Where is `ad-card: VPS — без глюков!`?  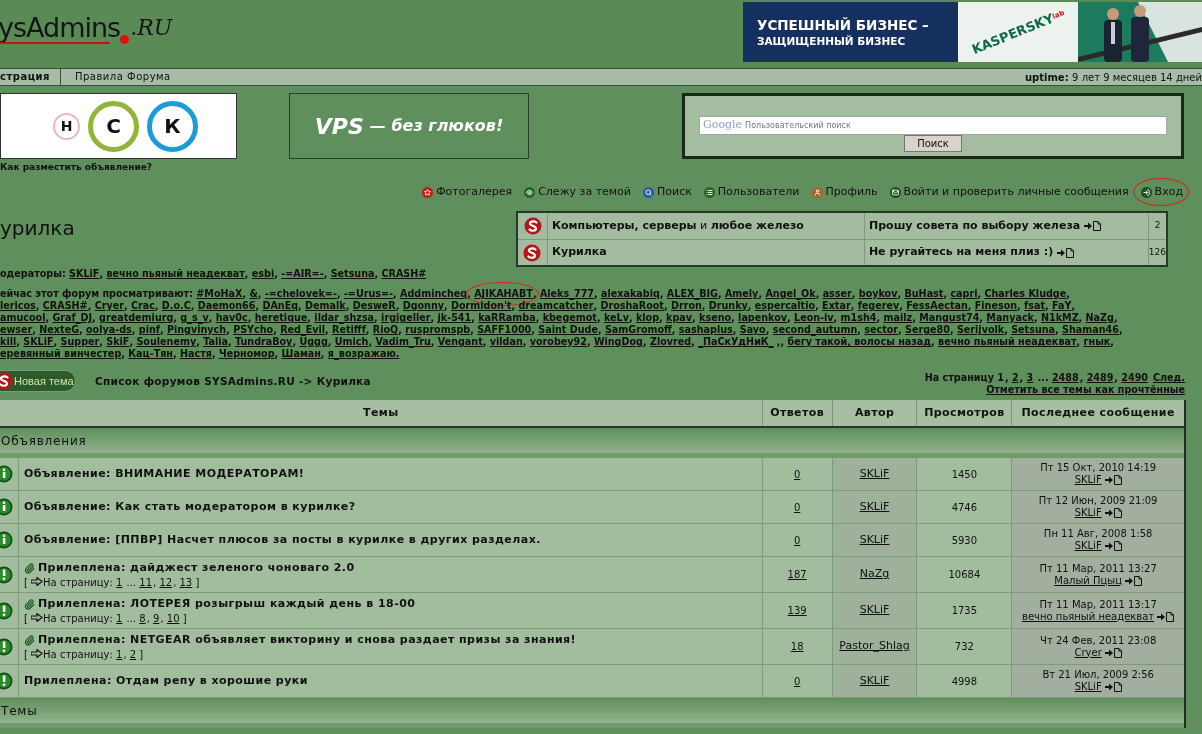 ad-card: VPS — без глюков! is located at coordinates (409, 126).